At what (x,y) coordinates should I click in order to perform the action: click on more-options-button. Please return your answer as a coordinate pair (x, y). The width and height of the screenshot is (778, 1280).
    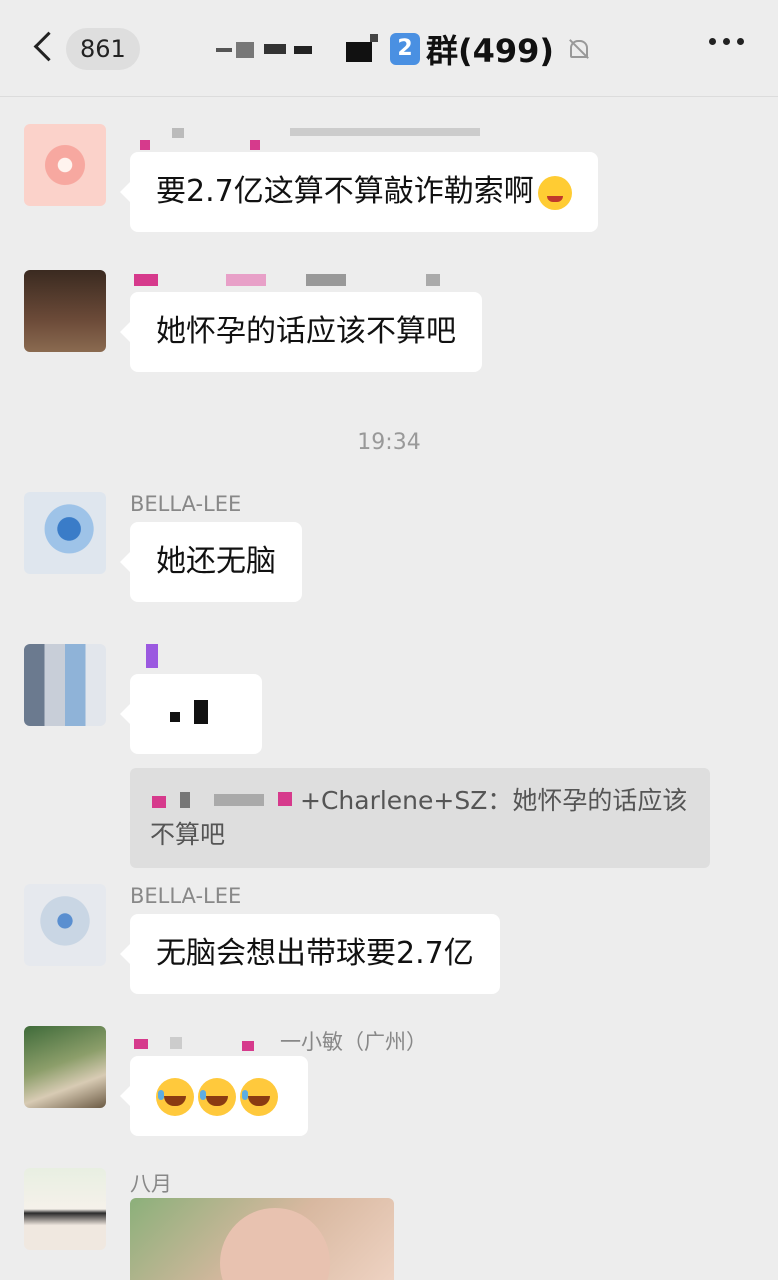
    Looking at the image, I should click on (726, 41).